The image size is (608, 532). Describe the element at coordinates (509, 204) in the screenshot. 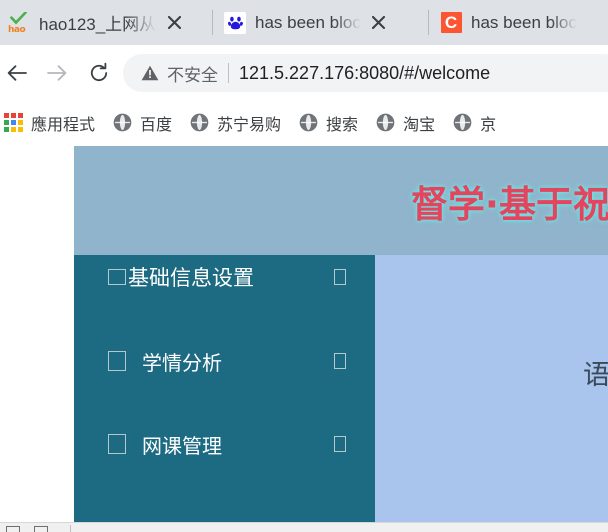

I see `site-title: 督学·基于祝` at that location.